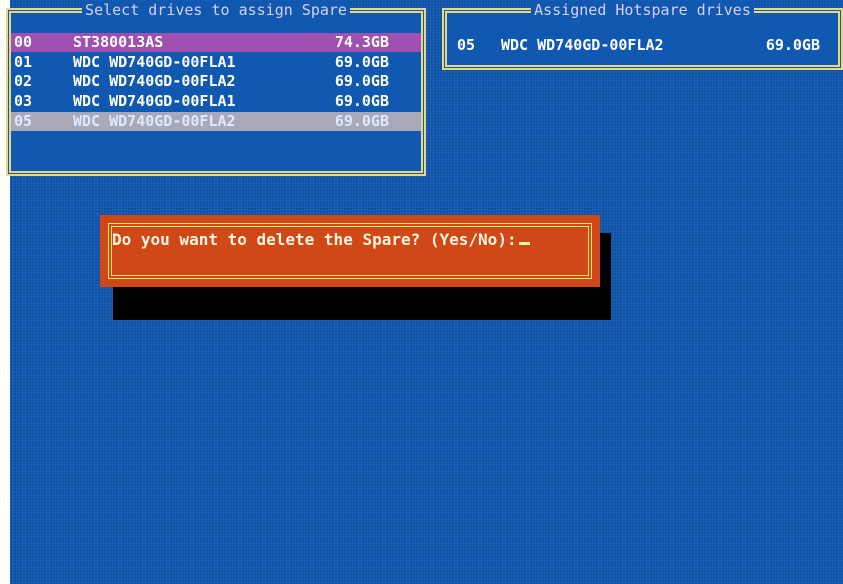  Describe the element at coordinates (23, 42) in the screenshot. I see `drive-number: 00` at that location.